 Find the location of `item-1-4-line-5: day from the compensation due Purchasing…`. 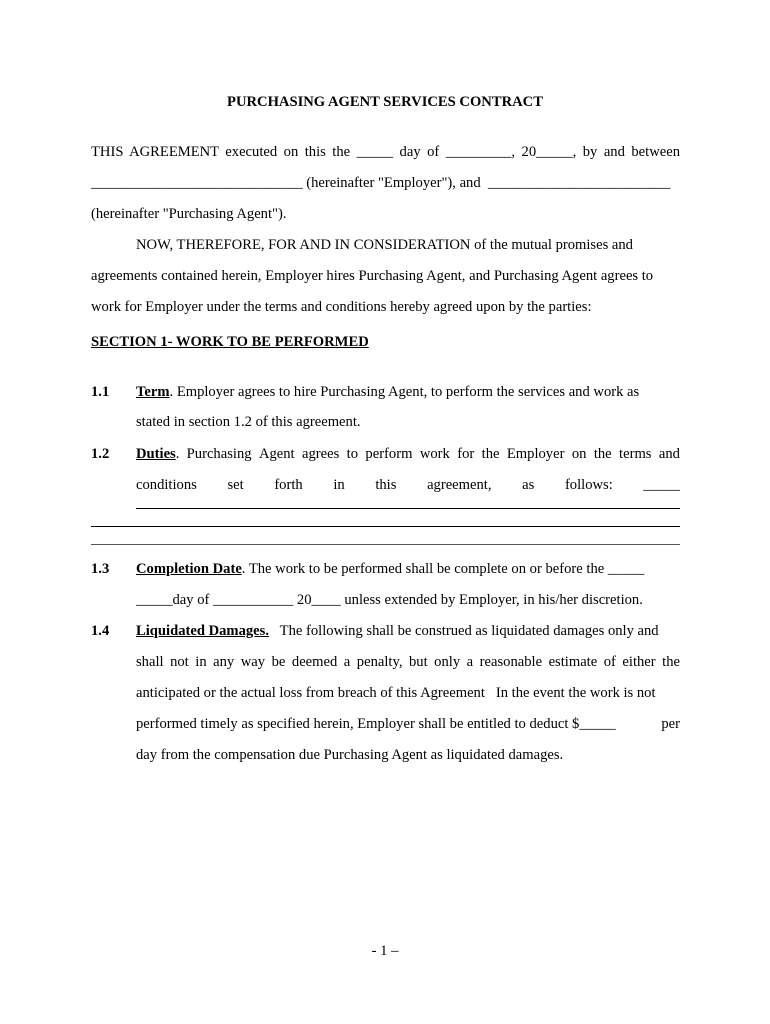

item-1-4-line-5: day from the compensation due Purchasing… is located at coordinates (350, 755).